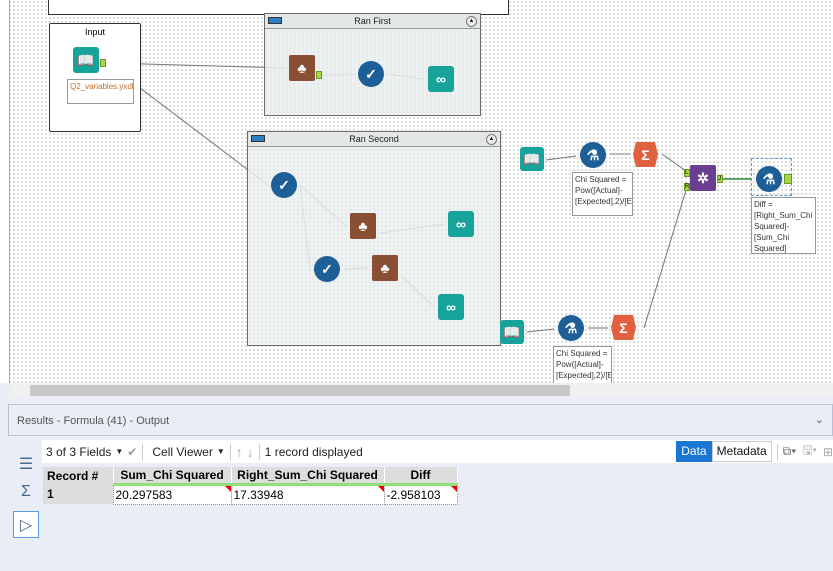 This screenshot has height=571, width=833. What do you see at coordinates (720, 179) in the screenshot?
I see `join-j-anchor: J` at bounding box center [720, 179].